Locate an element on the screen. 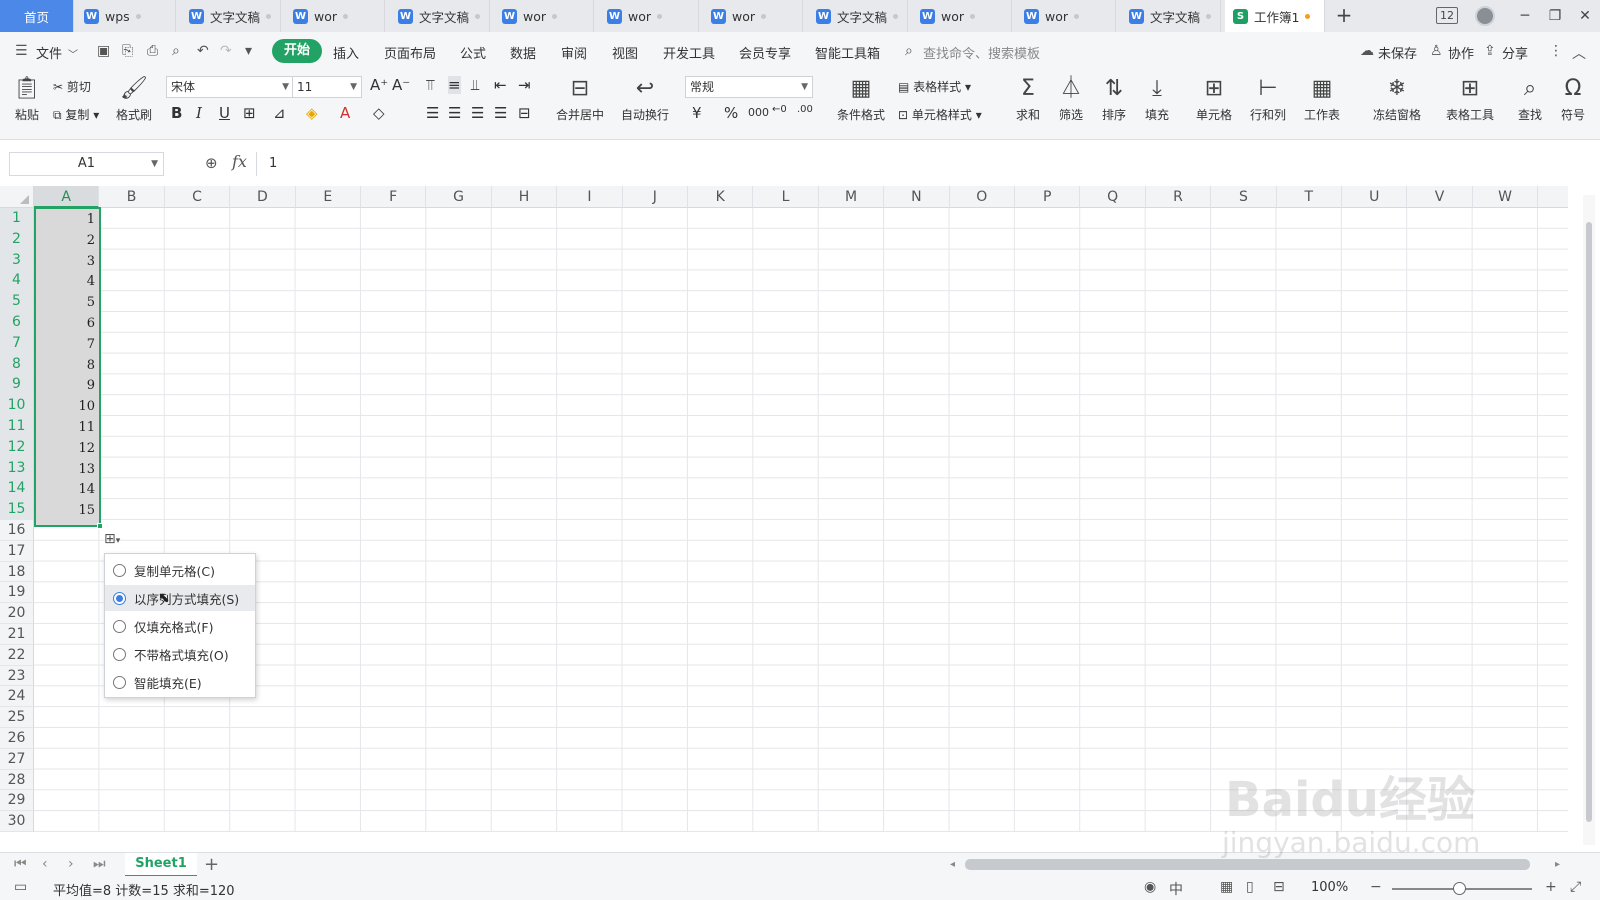 This screenshot has height=900, width=1600. zoom-level: 100% is located at coordinates (1329, 887).